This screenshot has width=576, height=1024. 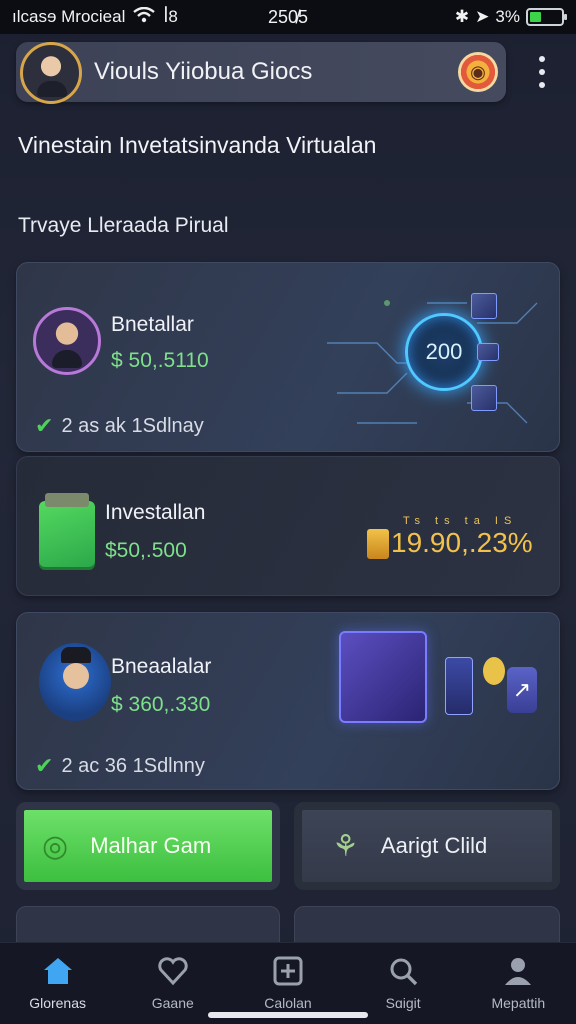 I want to click on card-title: Investallan, so click(x=155, y=512).